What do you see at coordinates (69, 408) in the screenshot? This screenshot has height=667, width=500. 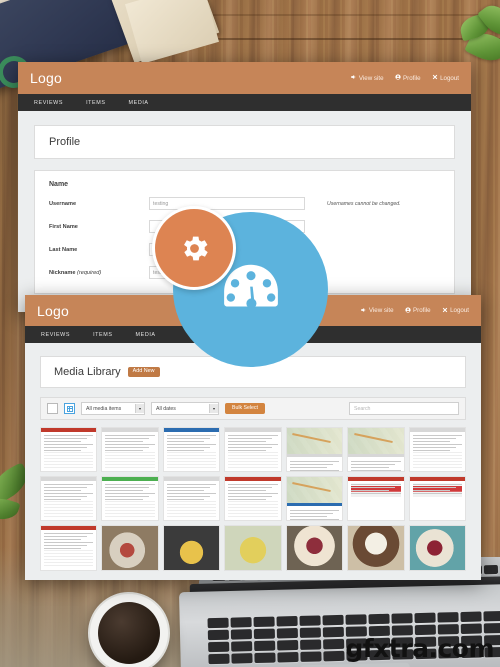 I see `grid-view-icon` at bounding box center [69, 408].